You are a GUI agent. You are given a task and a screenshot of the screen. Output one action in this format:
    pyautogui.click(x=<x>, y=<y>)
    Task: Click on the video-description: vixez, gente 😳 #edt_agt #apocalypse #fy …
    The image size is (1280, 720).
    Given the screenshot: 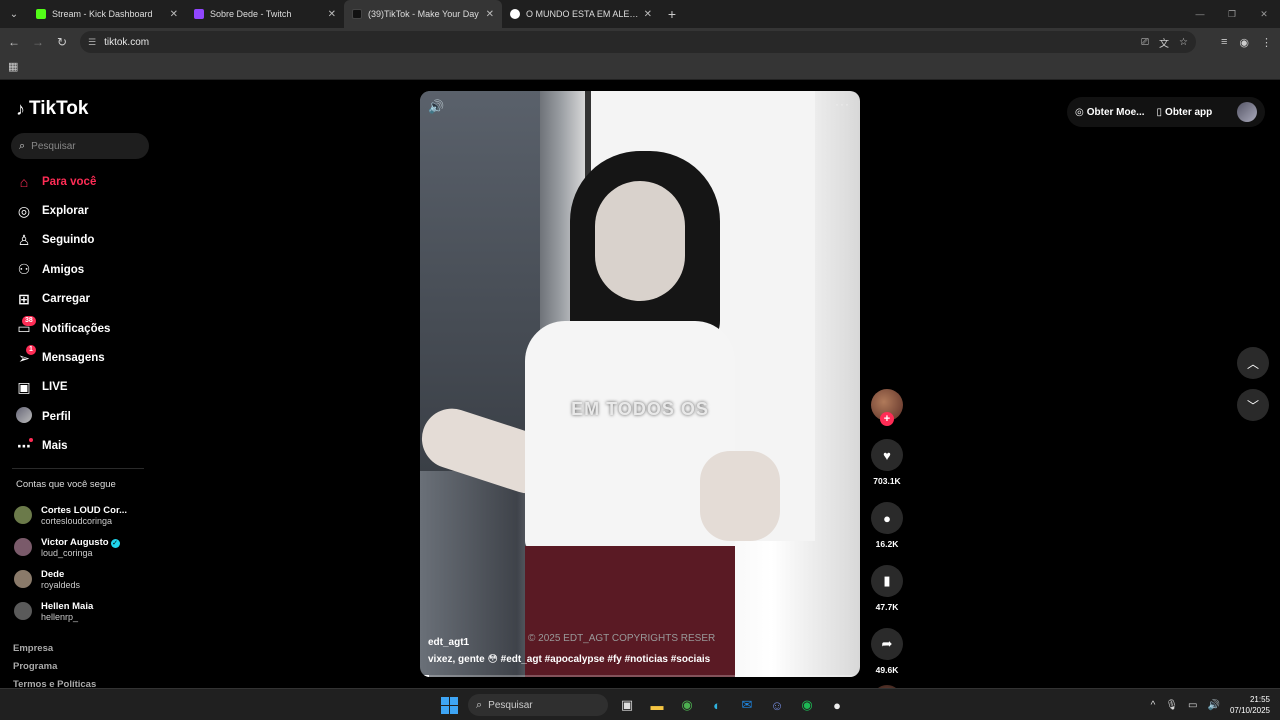 What is the action you would take?
    pyautogui.click(x=569, y=659)
    